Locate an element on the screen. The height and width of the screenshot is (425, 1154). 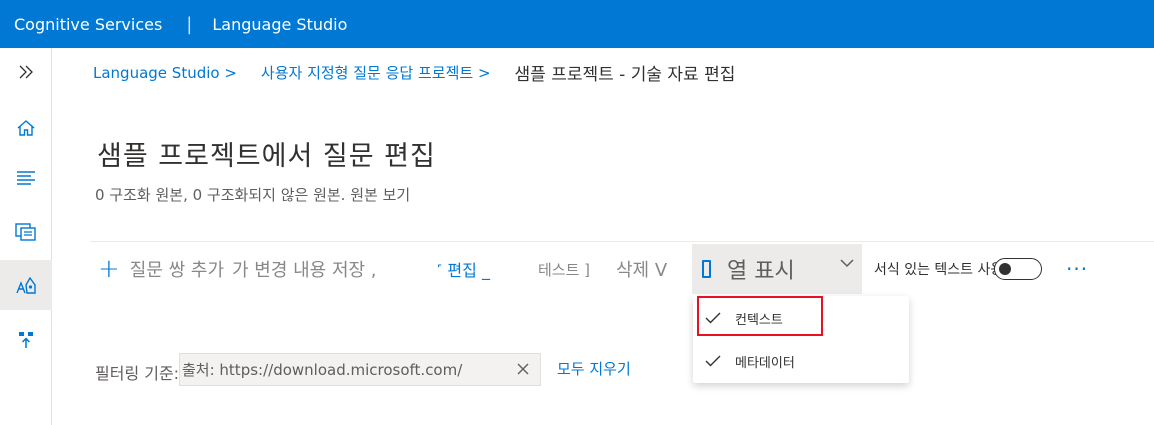
plus-icon: + is located at coordinates (109, 269).